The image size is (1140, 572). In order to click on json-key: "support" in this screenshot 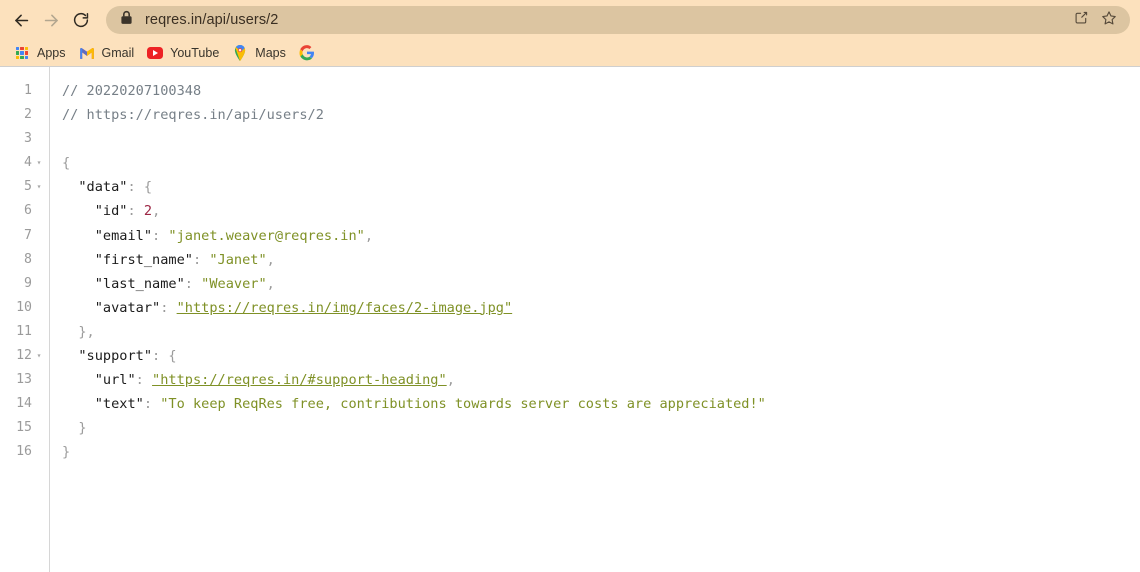, I will do `click(115, 356)`.